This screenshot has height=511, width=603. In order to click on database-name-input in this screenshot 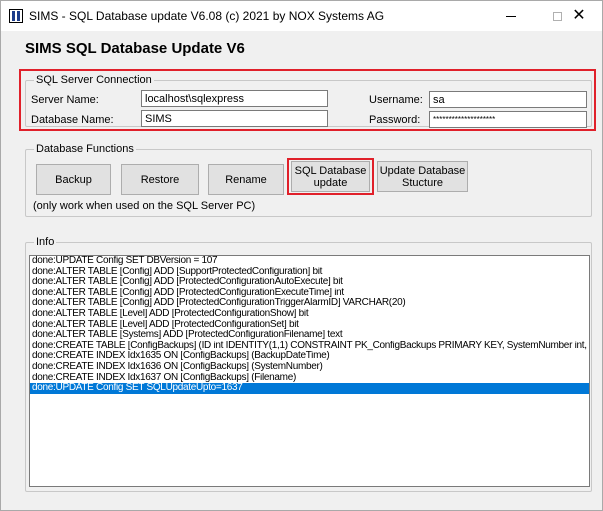, I will do `click(234, 118)`.